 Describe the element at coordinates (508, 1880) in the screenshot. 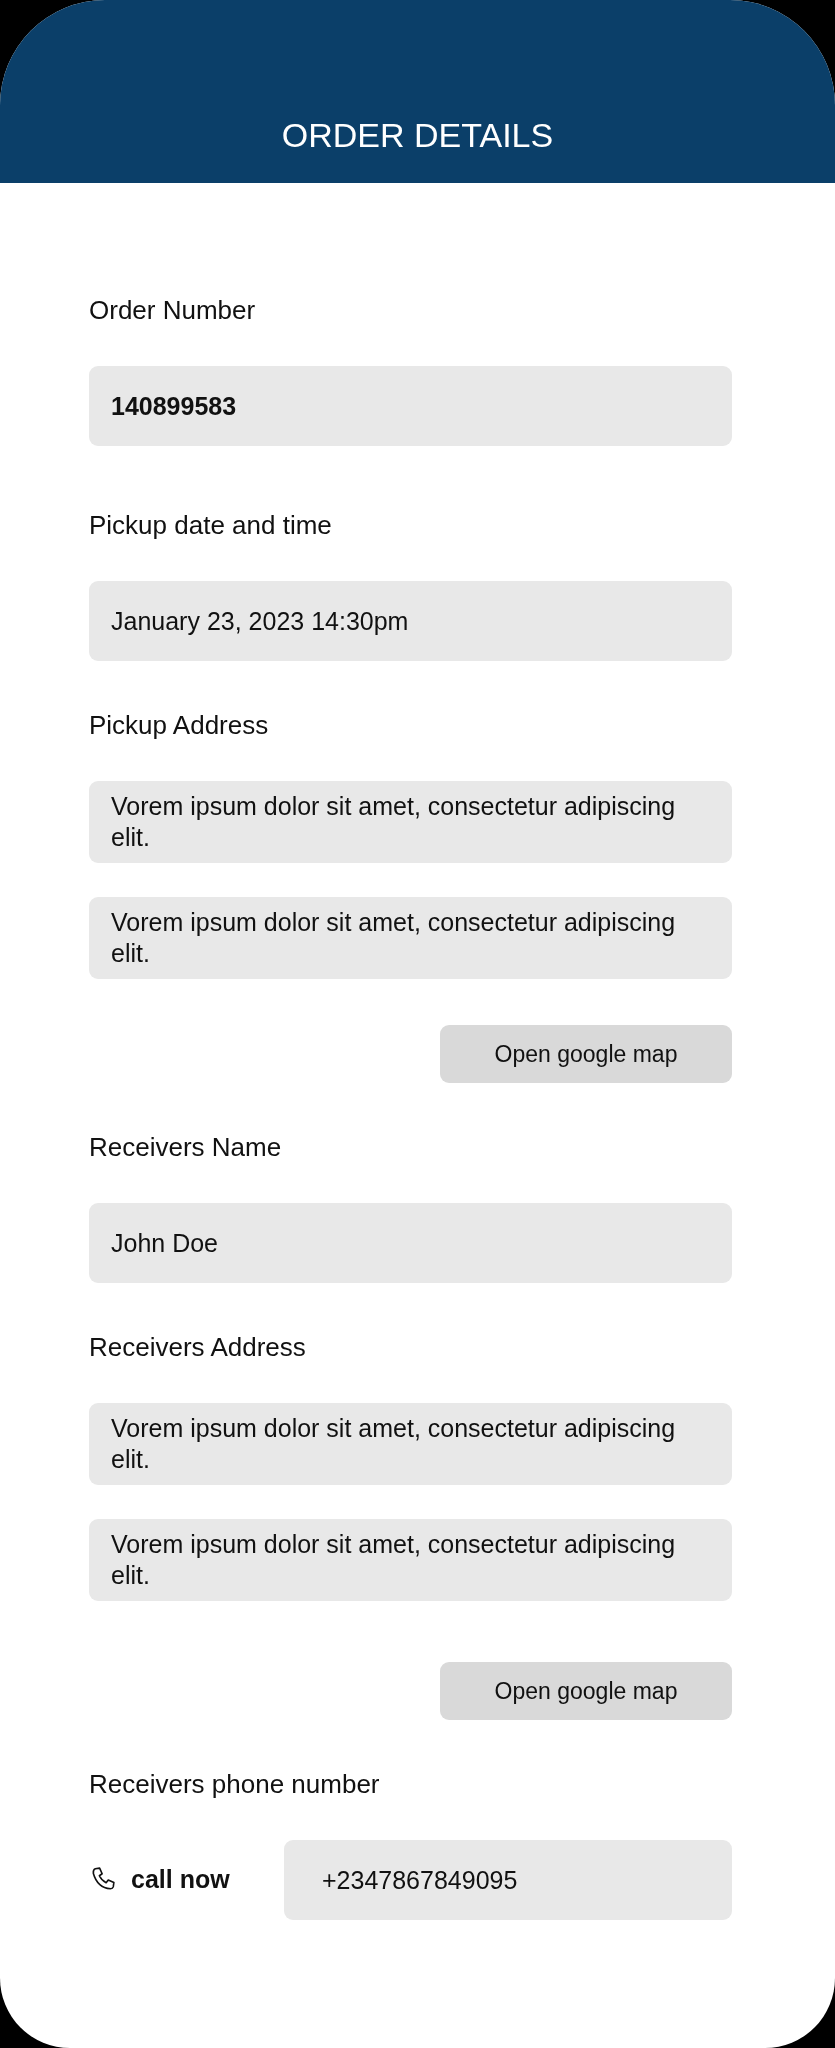

I see `value-field: +2347867849095` at that location.